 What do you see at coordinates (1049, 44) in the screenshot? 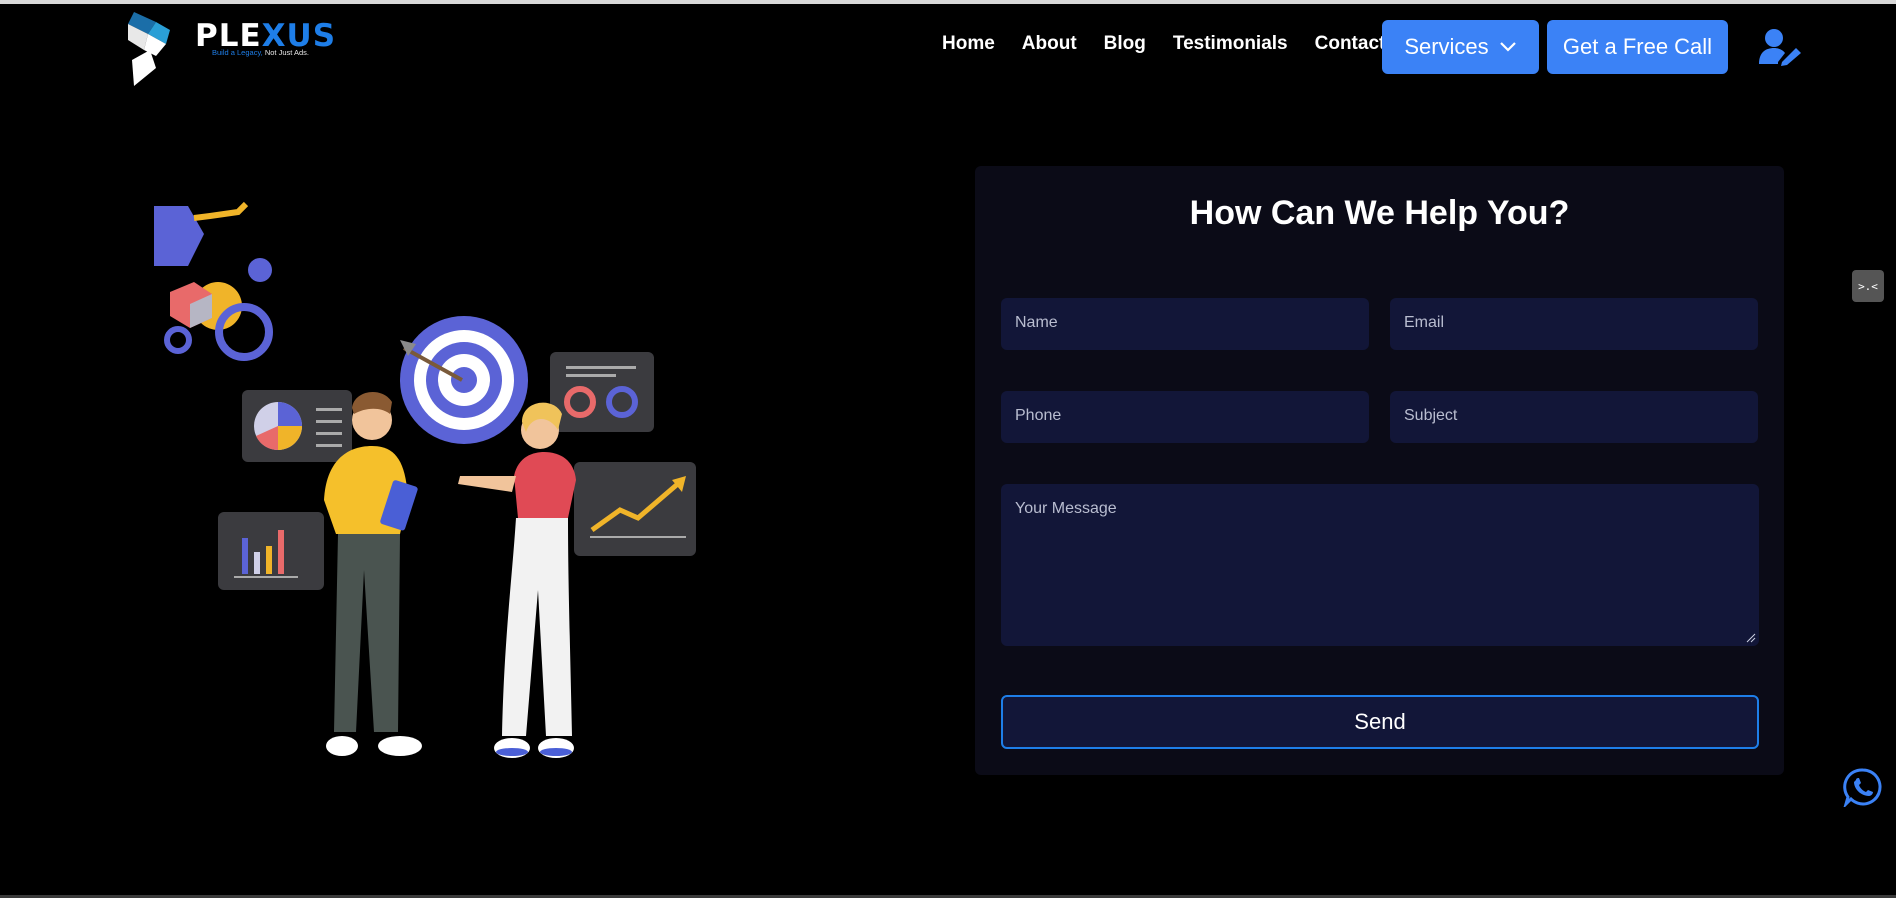
I see `nav-about: About` at bounding box center [1049, 44].